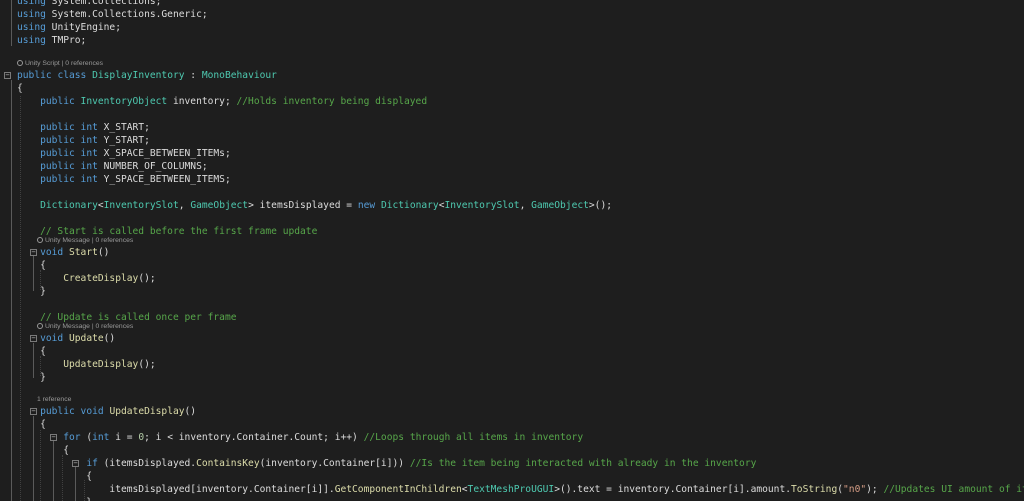 The width and height of the screenshot is (1024, 501). Describe the element at coordinates (106, 411) in the screenshot. I see `code-line: public void UpdateDisplay()` at that location.